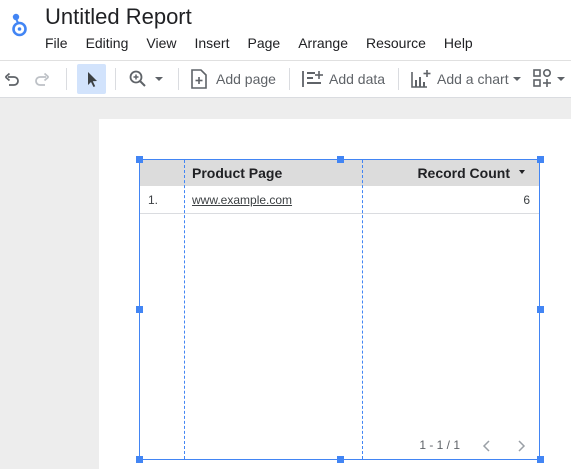  I want to click on add-page-button: Add page, so click(233, 79).